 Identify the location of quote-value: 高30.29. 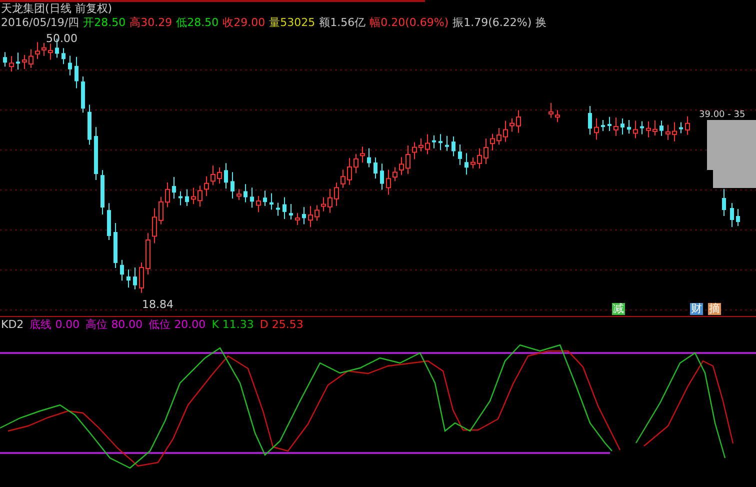
(151, 23).